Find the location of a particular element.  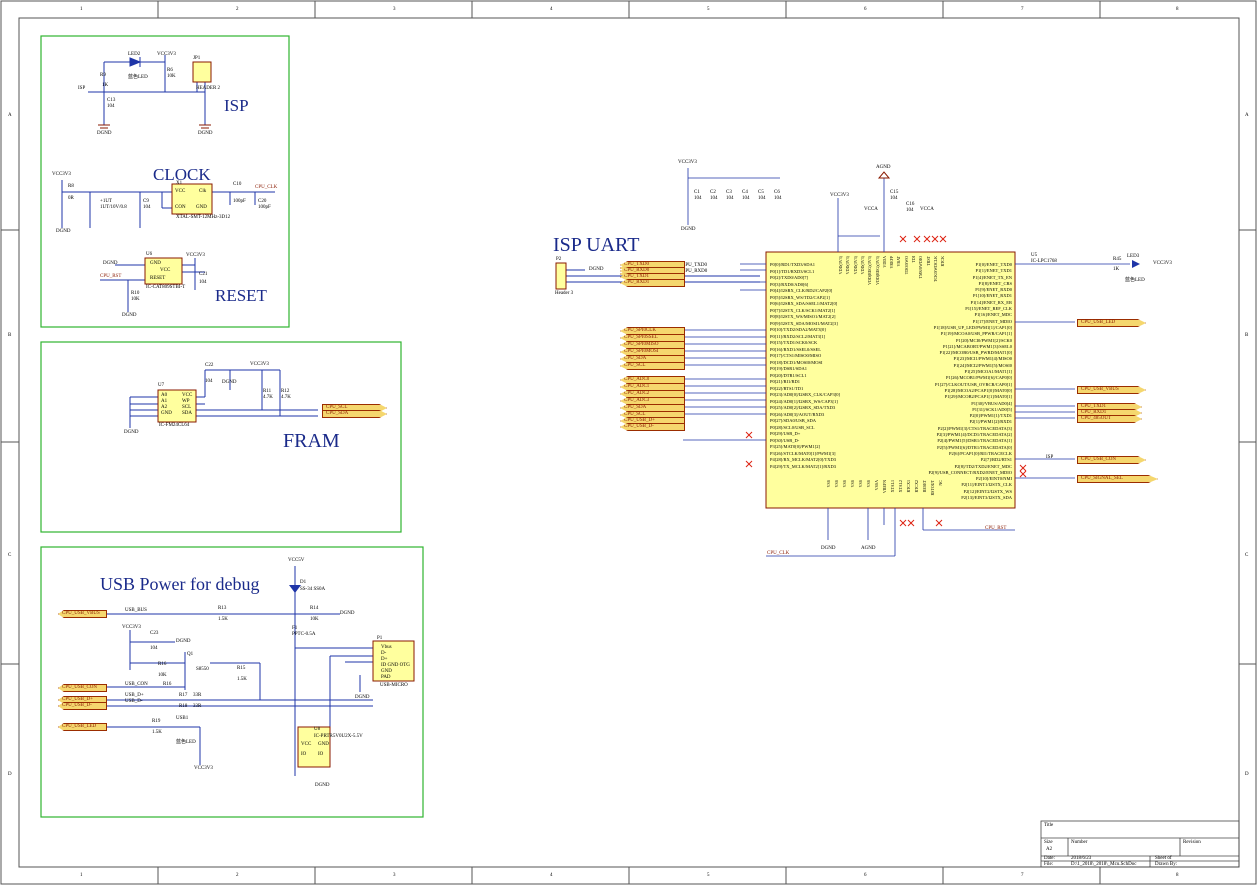

mcu-top-pin: VDDA is located at coordinates (884, 262).